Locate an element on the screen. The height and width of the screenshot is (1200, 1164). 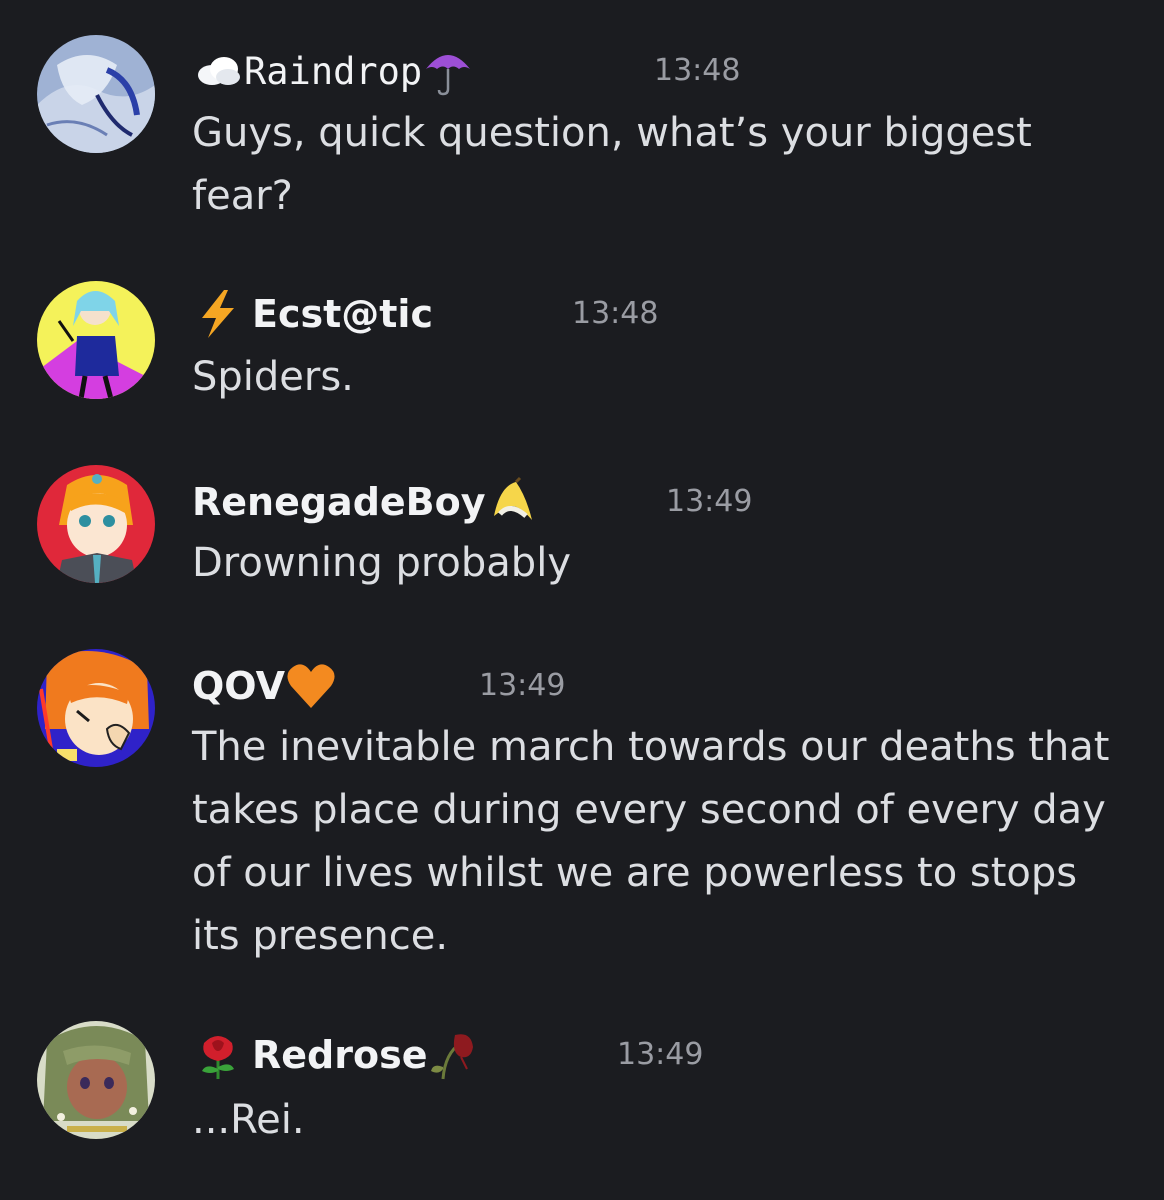
wilted-flower-icon is located at coordinates (453, 1055).